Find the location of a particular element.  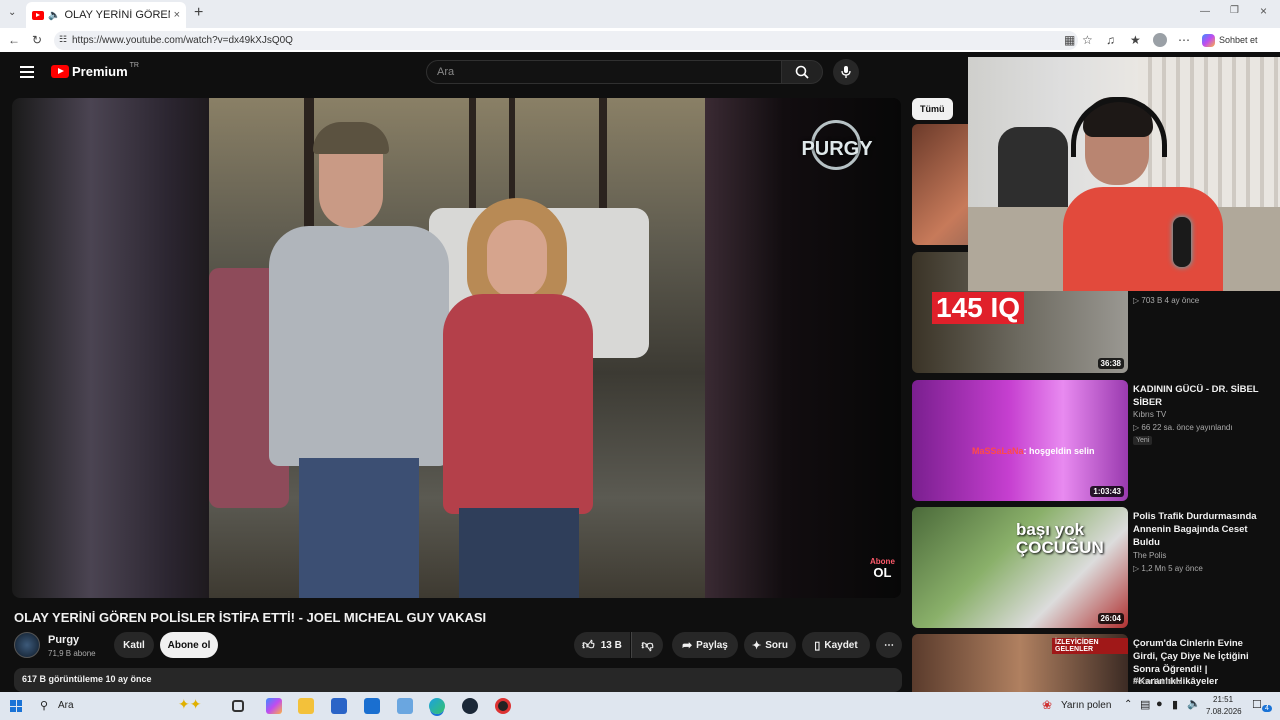

copilot-app-icon is located at coordinates (274, 706).